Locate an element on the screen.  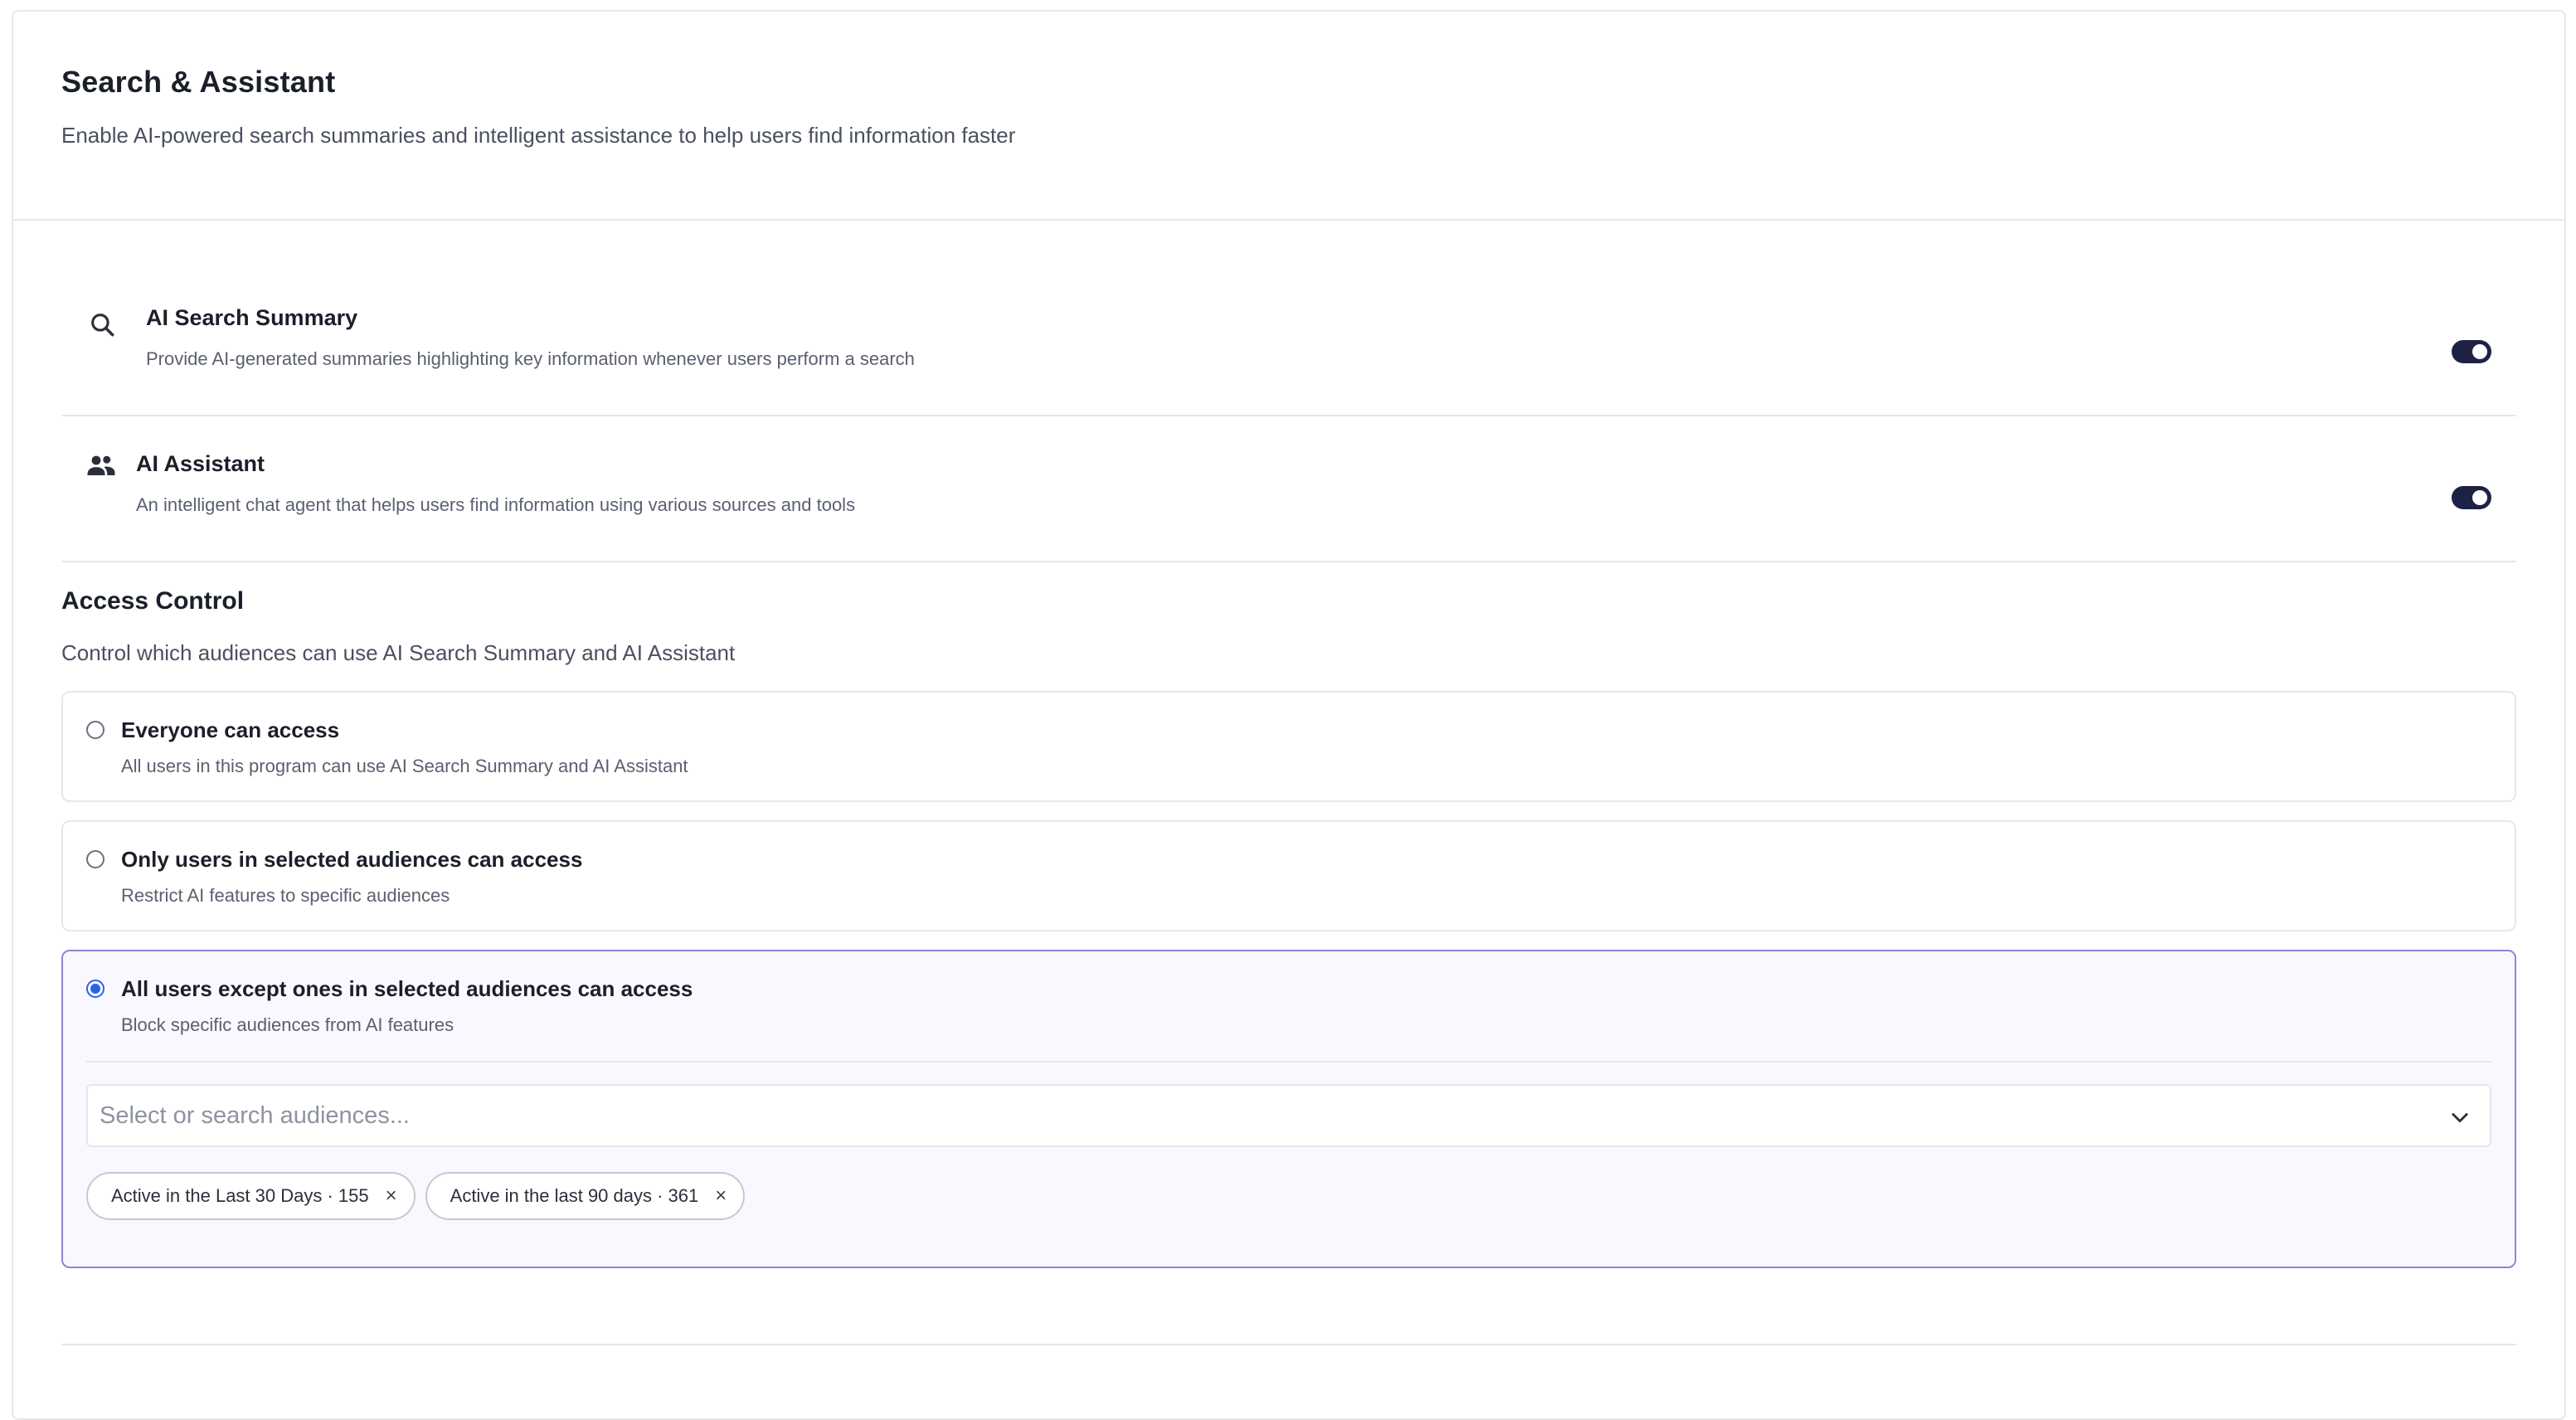
chevron-down-icon is located at coordinates (2460, 1117).